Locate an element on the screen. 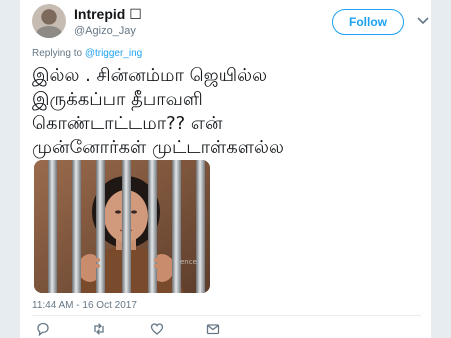  reply-mention-link: @trigger_ing is located at coordinates (113, 53).